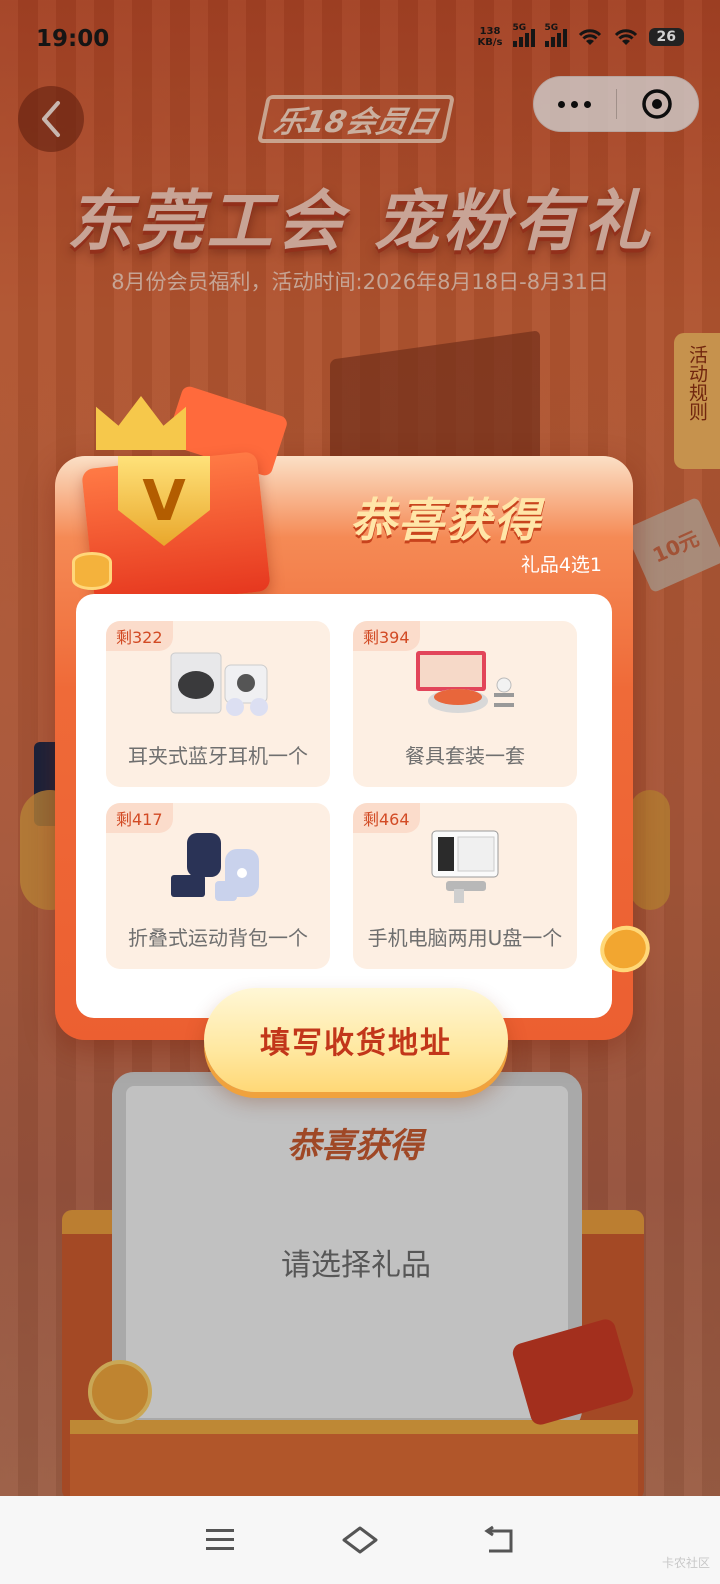 The image size is (720, 1584). Describe the element at coordinates (356, 1040) in the screenshot. I see `fill-address-button: 填写收货地址` at that location.